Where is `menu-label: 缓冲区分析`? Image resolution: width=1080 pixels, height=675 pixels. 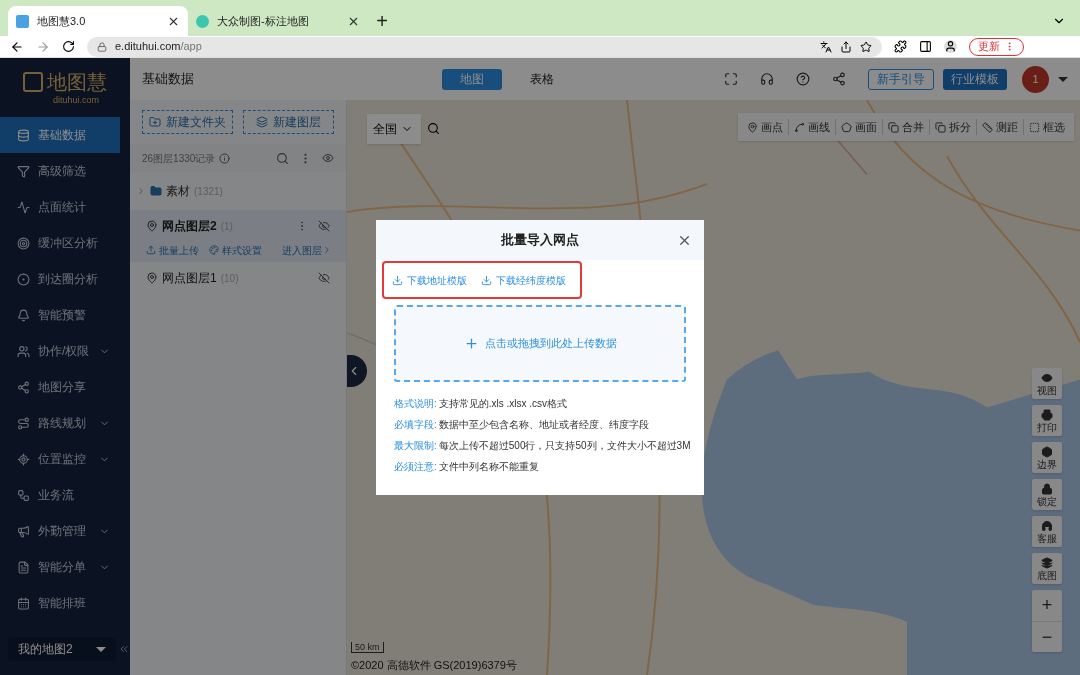 menu-label: 缓冲区分析 is located at coordinates (68, 243).